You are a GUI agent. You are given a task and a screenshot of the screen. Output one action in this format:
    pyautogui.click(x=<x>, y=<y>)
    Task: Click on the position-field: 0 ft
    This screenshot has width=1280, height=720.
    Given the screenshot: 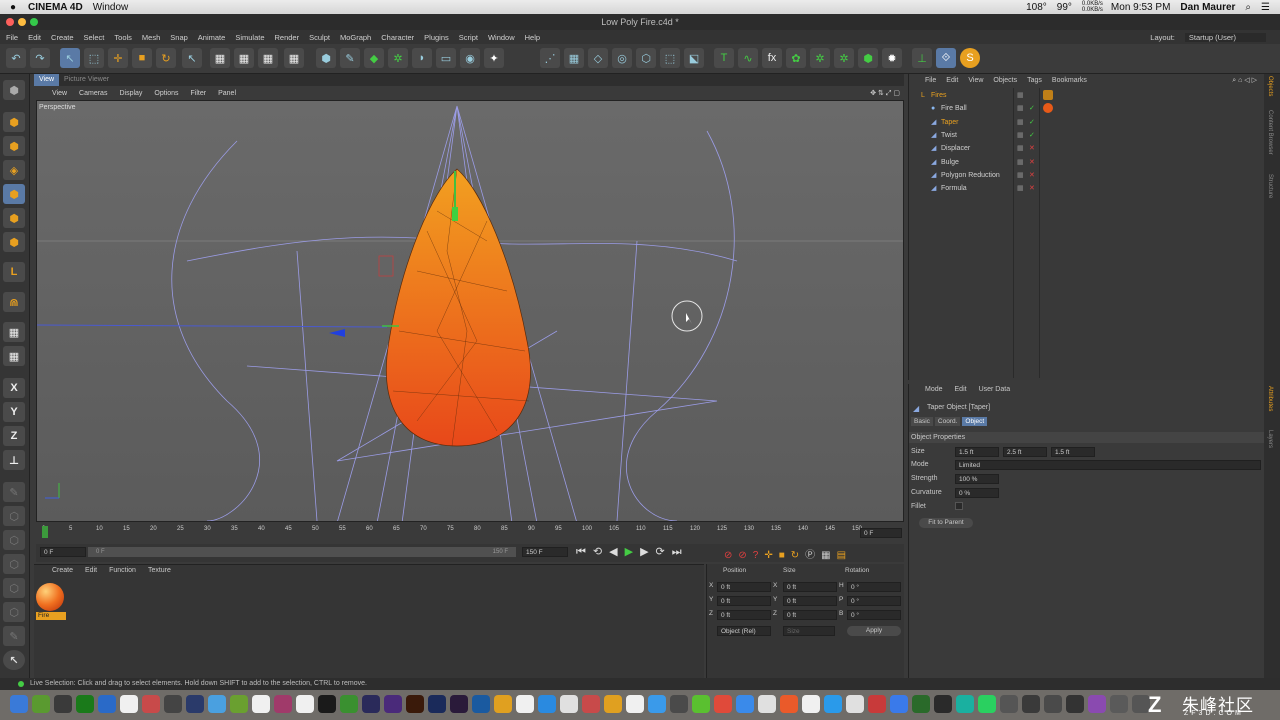 What is the action you would take?
    pyautogui.click(x=744, y=587)
    